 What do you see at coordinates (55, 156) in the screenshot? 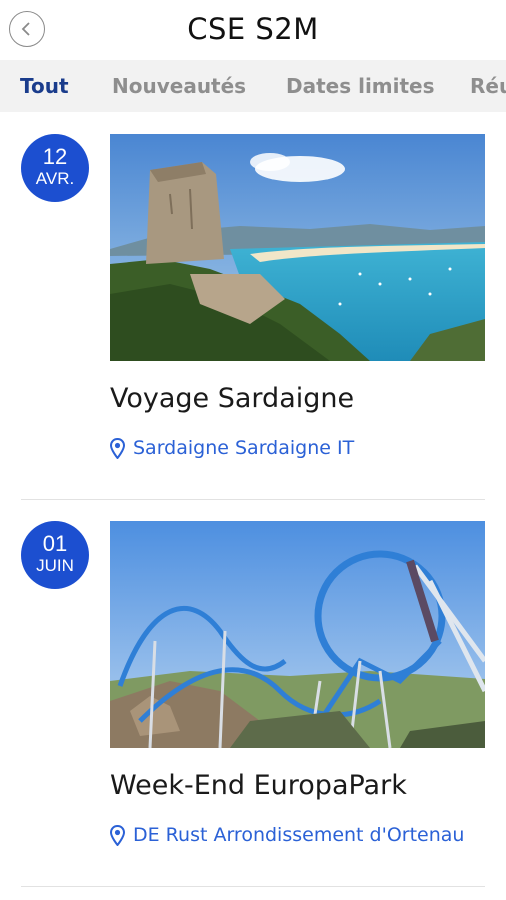
I see `date-day: 12` at bounding box center [55, 156].